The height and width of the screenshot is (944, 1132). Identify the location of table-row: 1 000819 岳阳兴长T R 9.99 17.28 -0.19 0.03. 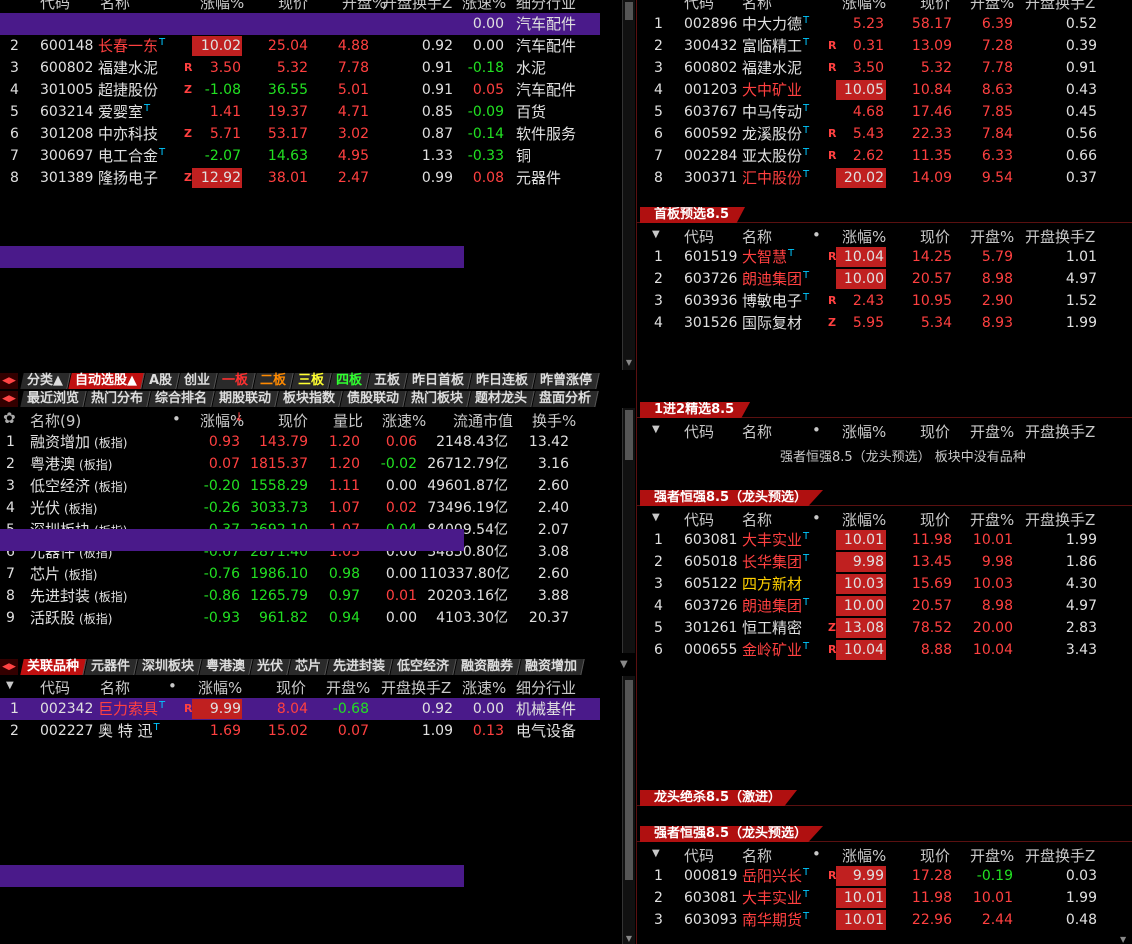
(548, 876).